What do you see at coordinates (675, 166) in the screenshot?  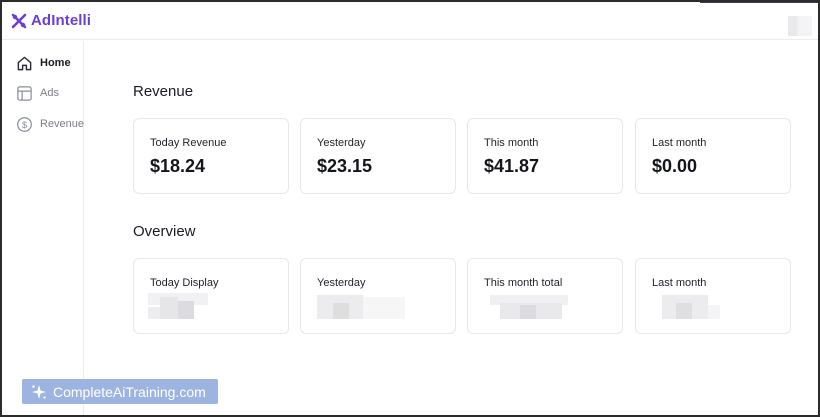 I see `card-value: $0.00` at bounding box center [675, 166].